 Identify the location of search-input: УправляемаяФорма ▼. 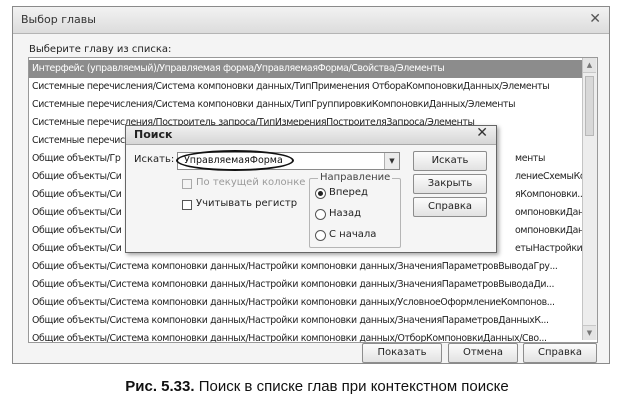
(288, 160).